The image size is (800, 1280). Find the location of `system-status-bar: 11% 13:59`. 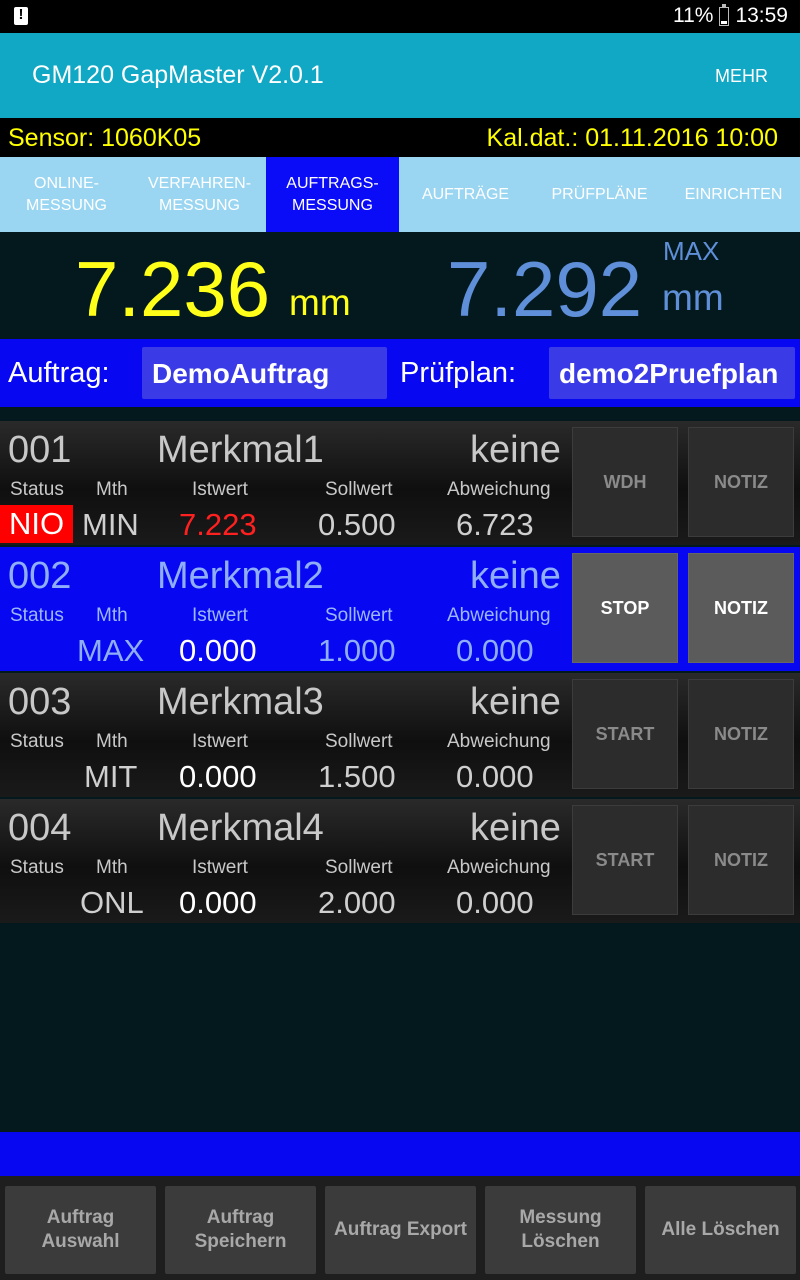

system-status-bar: 11% 13:59 is located at coordinates (400, 16).